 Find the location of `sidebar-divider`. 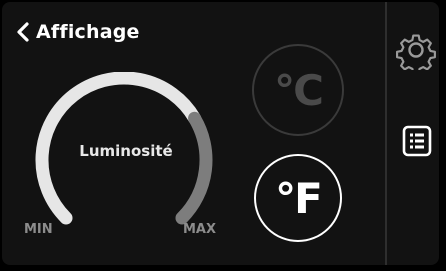

sidebar-divider is located at coordinates (386, 133).